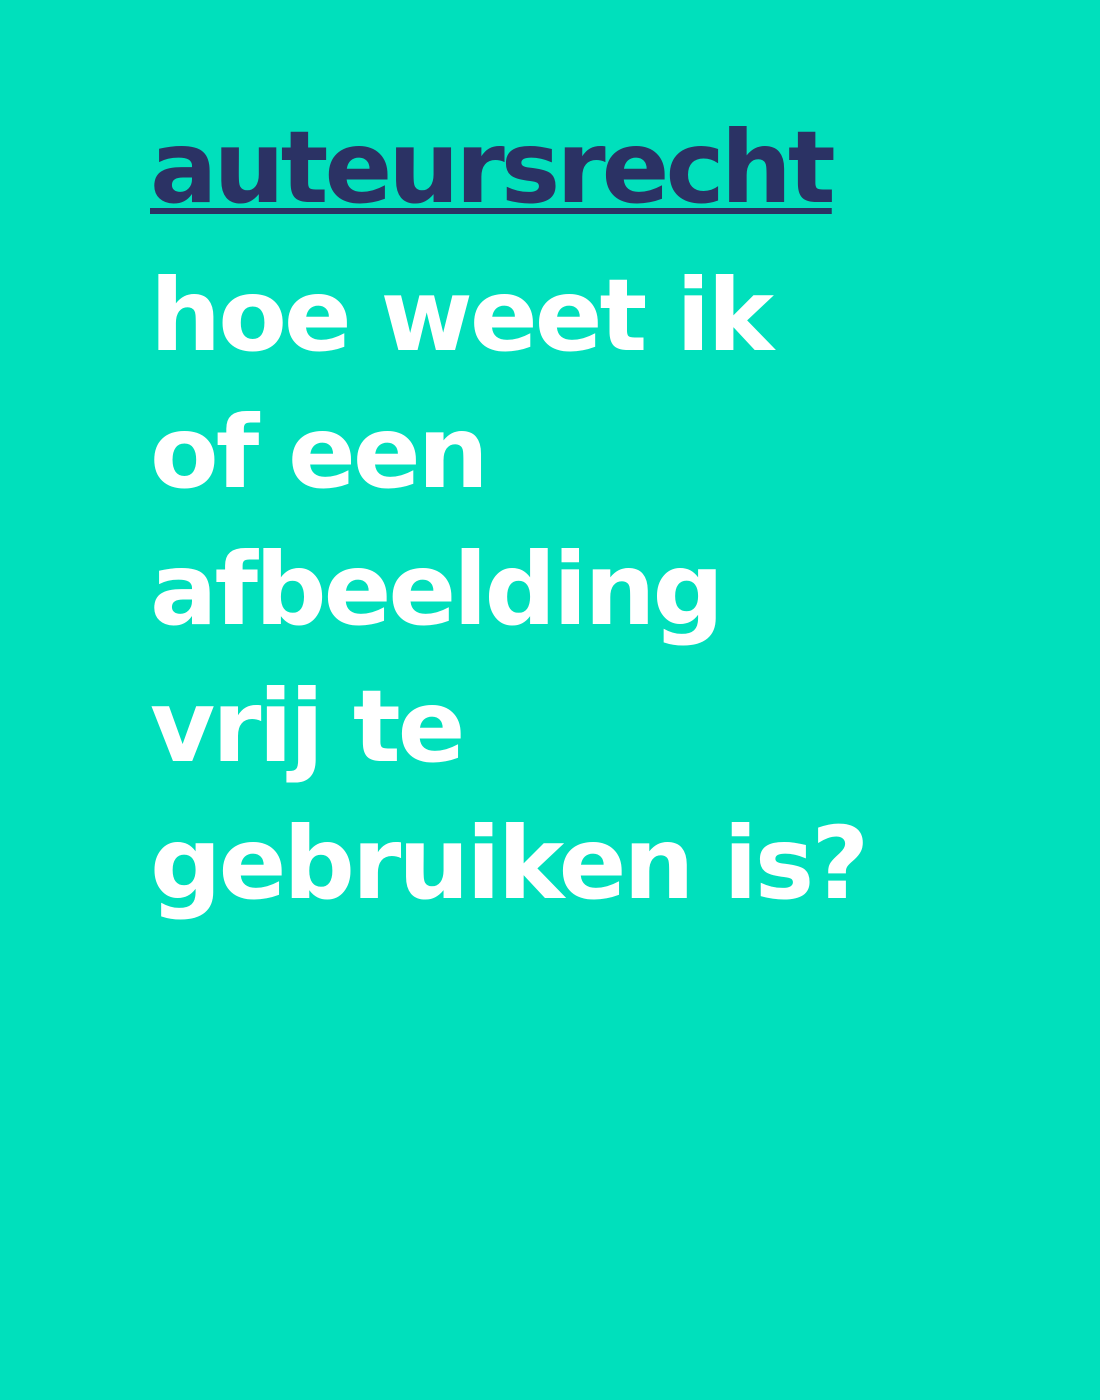  What do you see at coordinates (319, 452) in the screenshot?
I see `question-line: of een` at bounding box center [319, 452].